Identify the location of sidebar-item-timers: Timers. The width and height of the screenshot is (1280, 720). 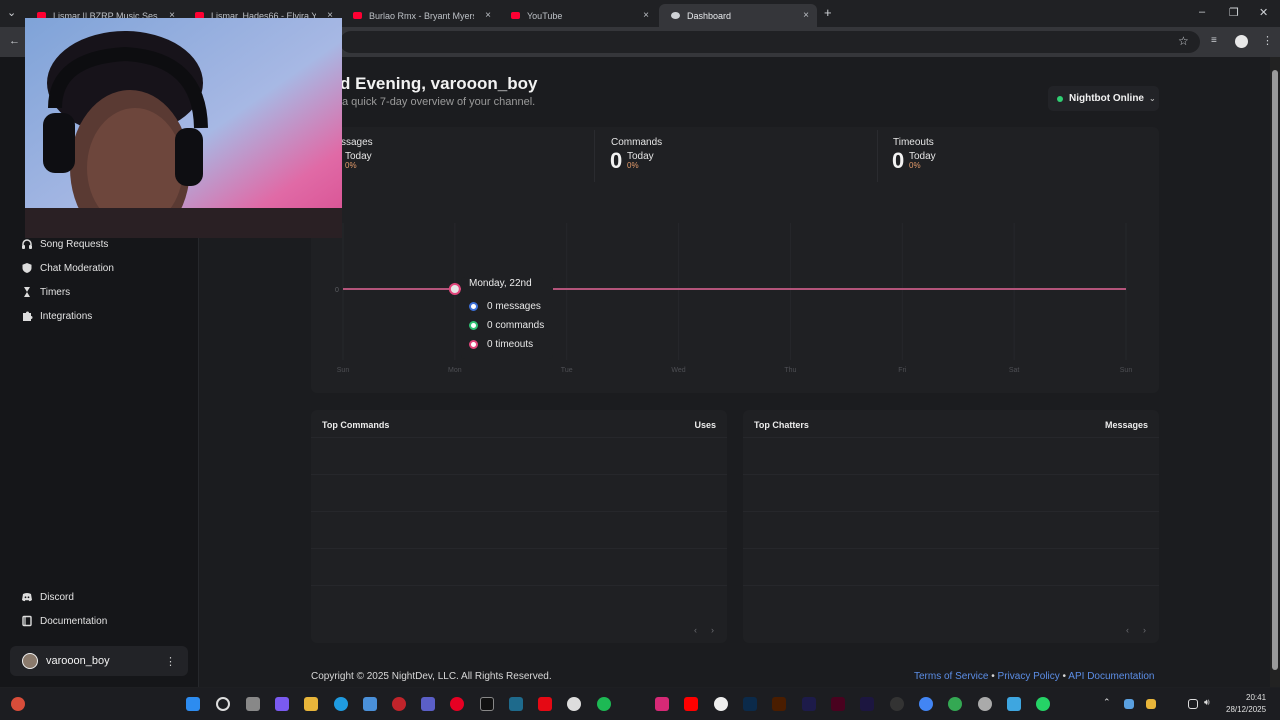
(45, 292).